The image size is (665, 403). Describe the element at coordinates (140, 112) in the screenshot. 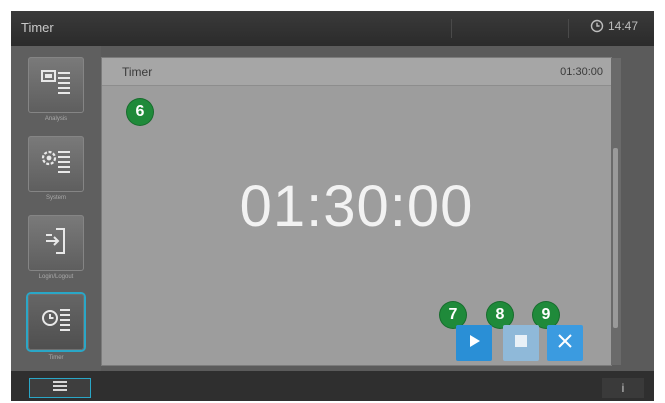

I see `callout-badge-6: 6` at that location.